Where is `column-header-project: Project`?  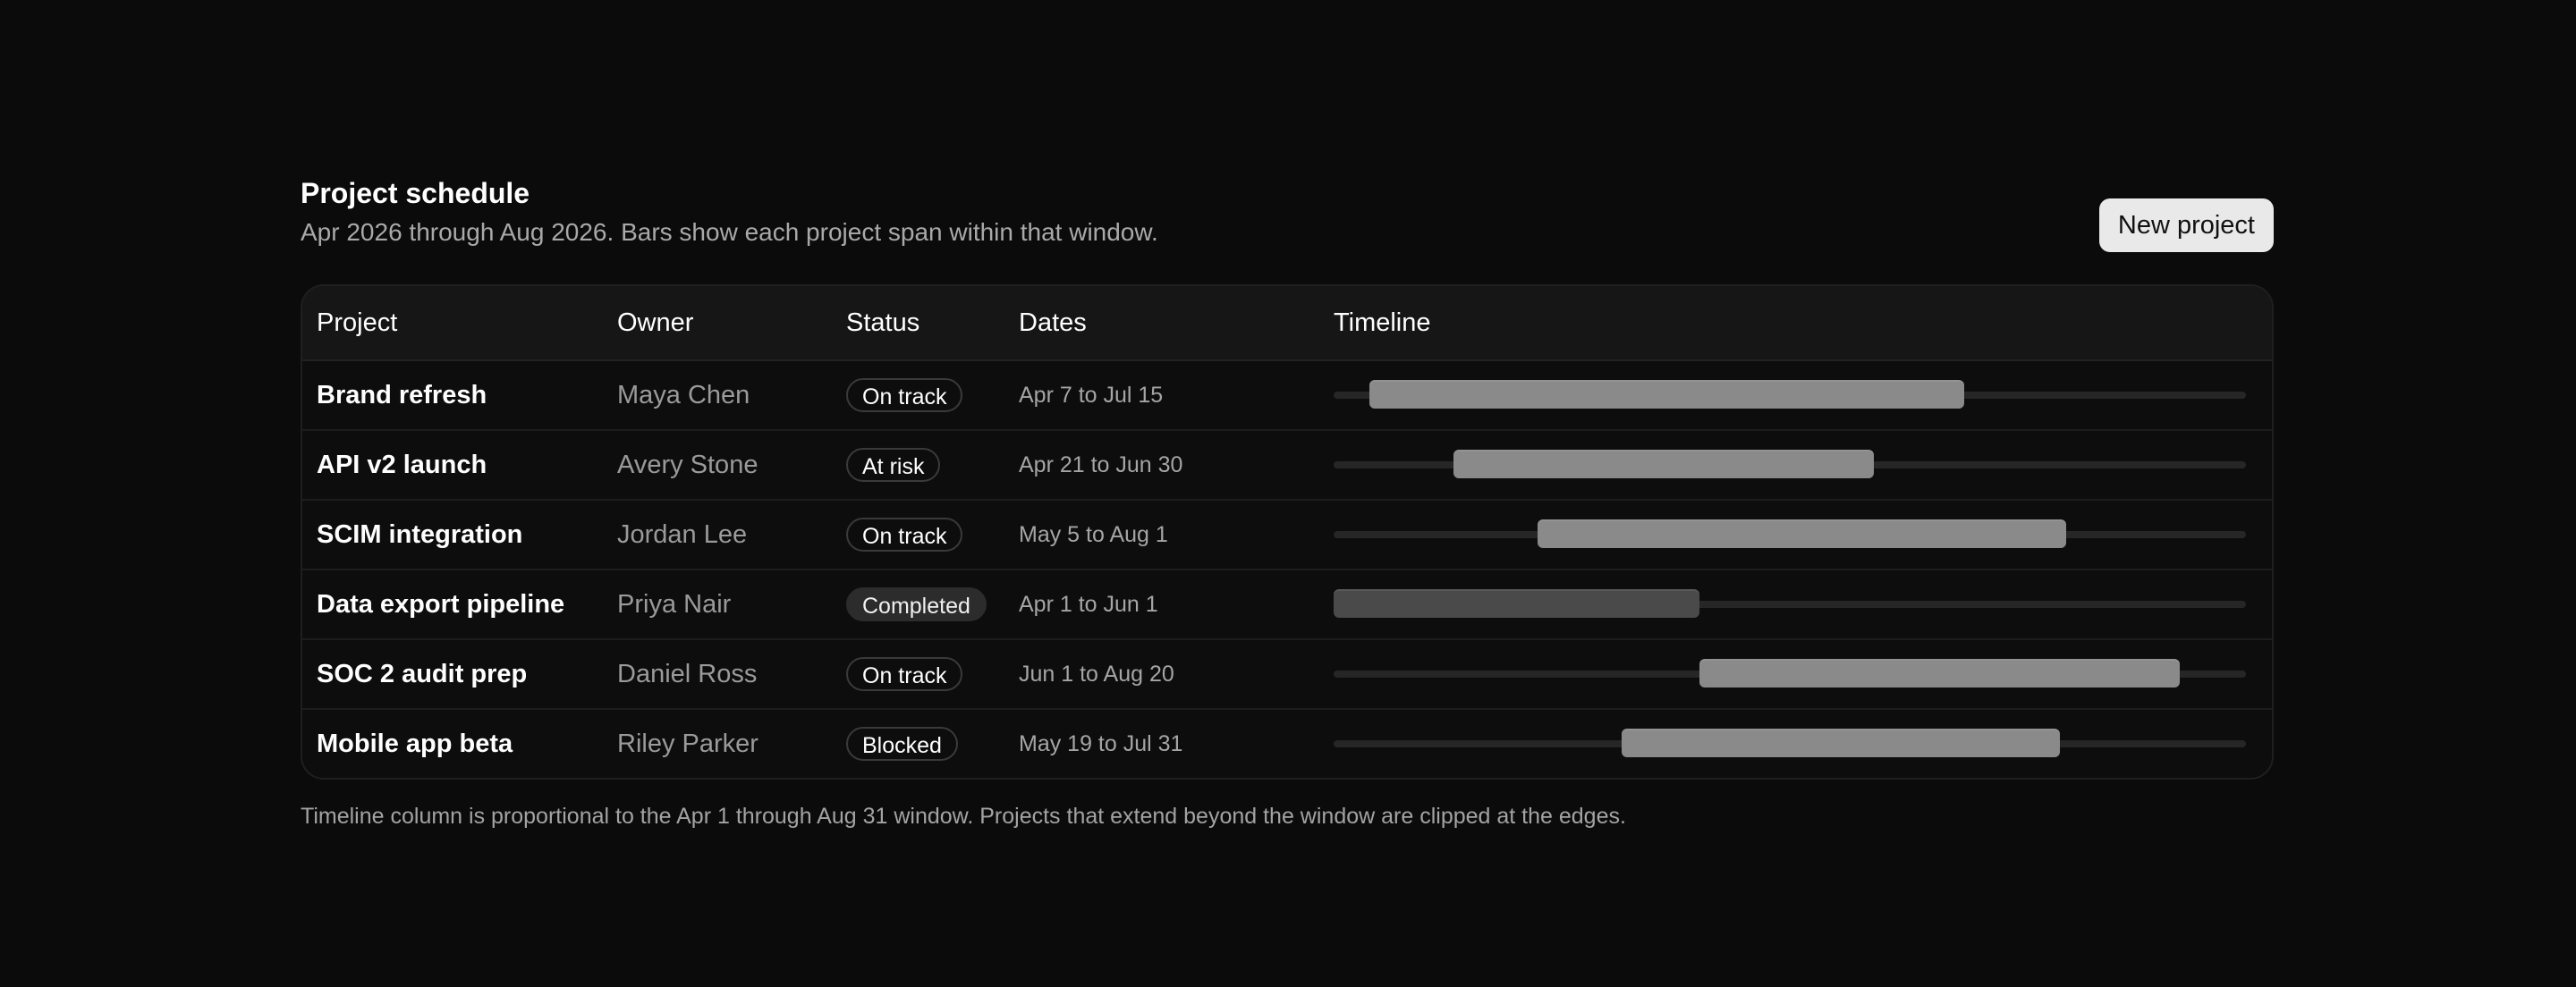
column-header-project: Project is located at coordinates (459, 323).